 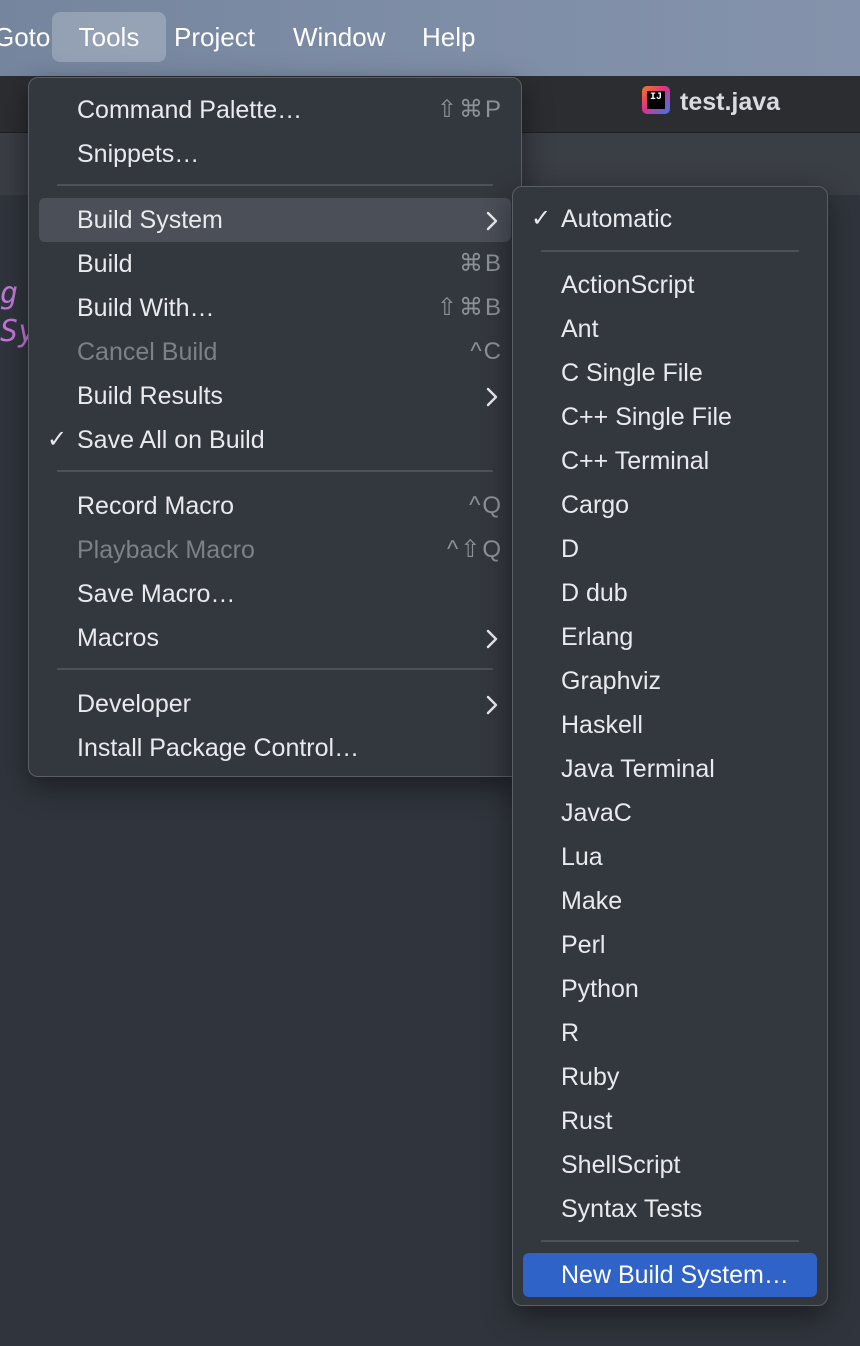 What do you see at coordinates (105, 264) in the screenshot?
I see `menu-item-label: Build` at bounding box center [105, 264].